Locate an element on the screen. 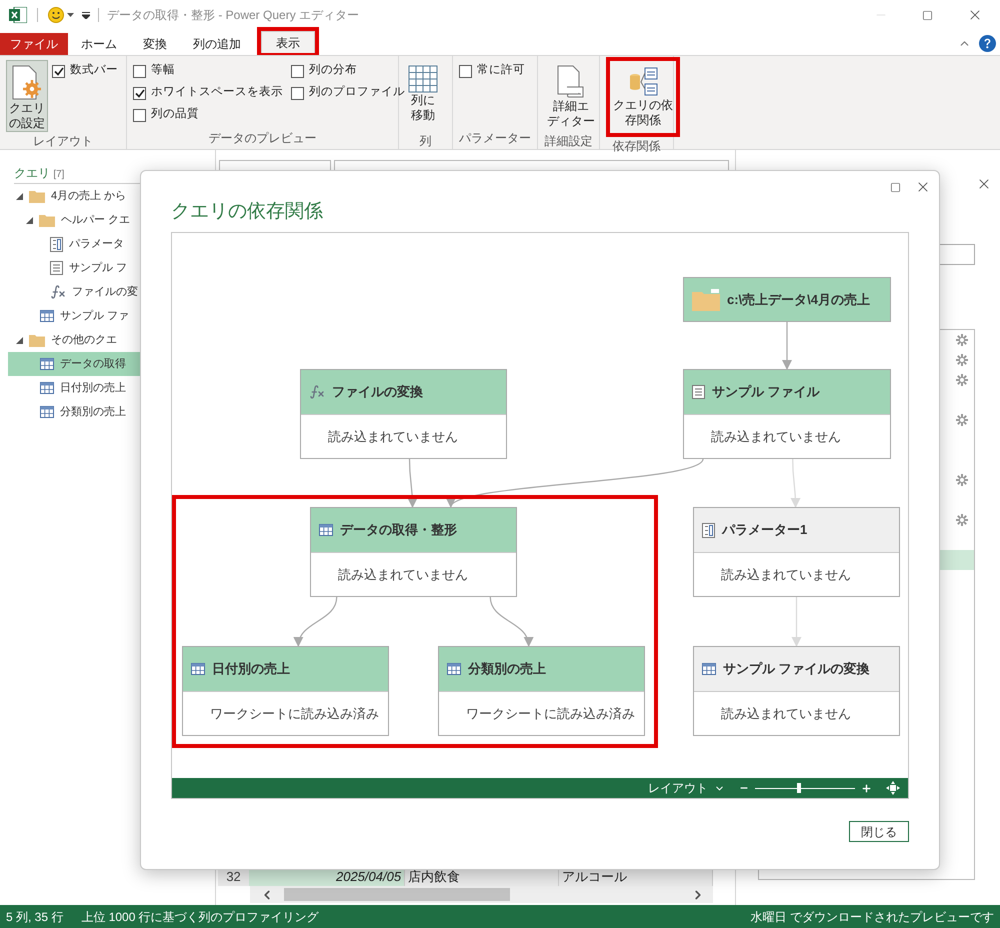 The width and height of the screenshot is (1000, 928). query-label: ヘルパー クエ is located at coordinates (95, 220).